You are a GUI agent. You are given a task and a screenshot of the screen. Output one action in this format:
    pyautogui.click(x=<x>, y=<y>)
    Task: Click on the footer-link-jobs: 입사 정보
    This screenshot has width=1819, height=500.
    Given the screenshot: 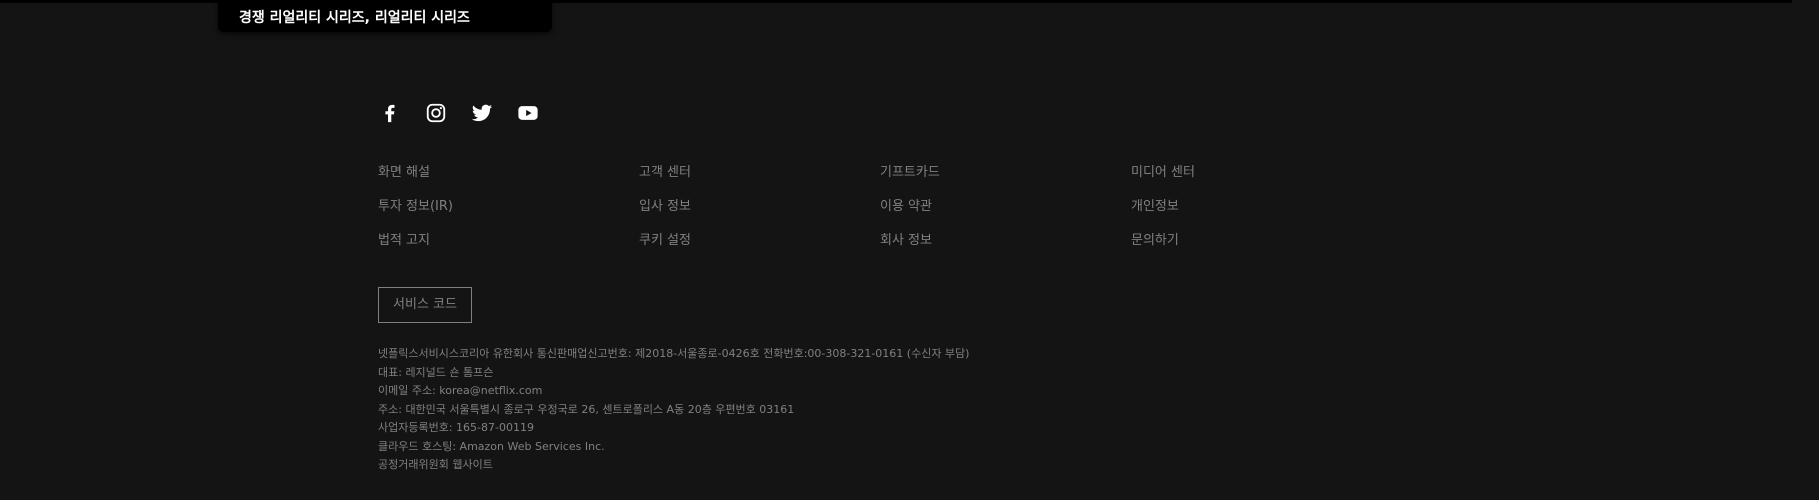 What is the action you would take?
    pyautogui.click(x=665, y=204)
    